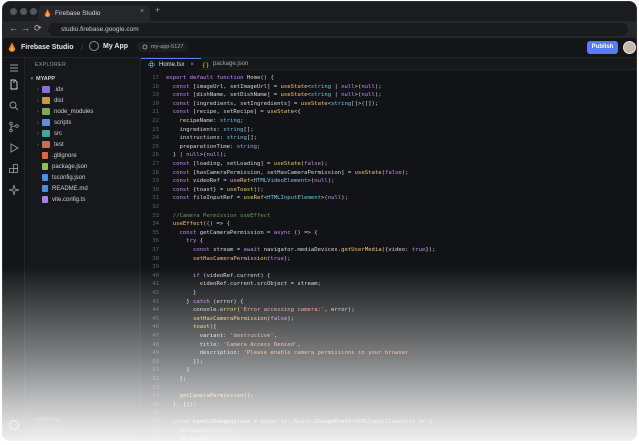 The image size is (639, 445). What do you see at coordinates (388, 405) in the screenshot?
I see `code-line: 55 }, []);` at bounding box center [388, 405].